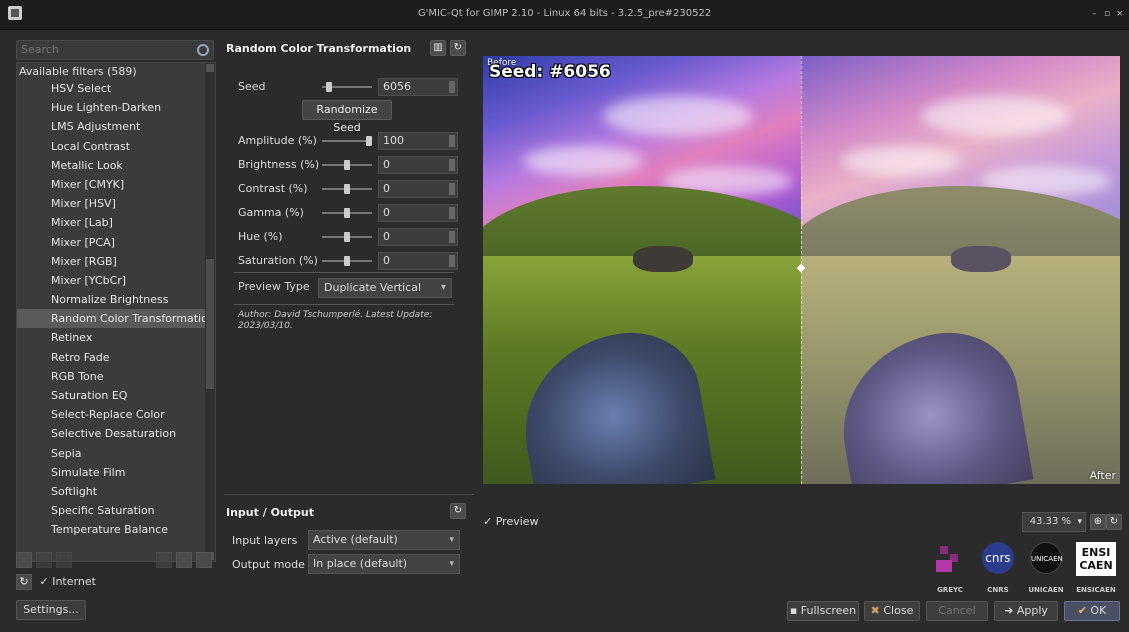 This screenshot has width=1129, height=632. What do you see at coordinates (116, 146) in the screenshot?
I see `filter-item: Local Contrast` at bounding box center [116, 146].